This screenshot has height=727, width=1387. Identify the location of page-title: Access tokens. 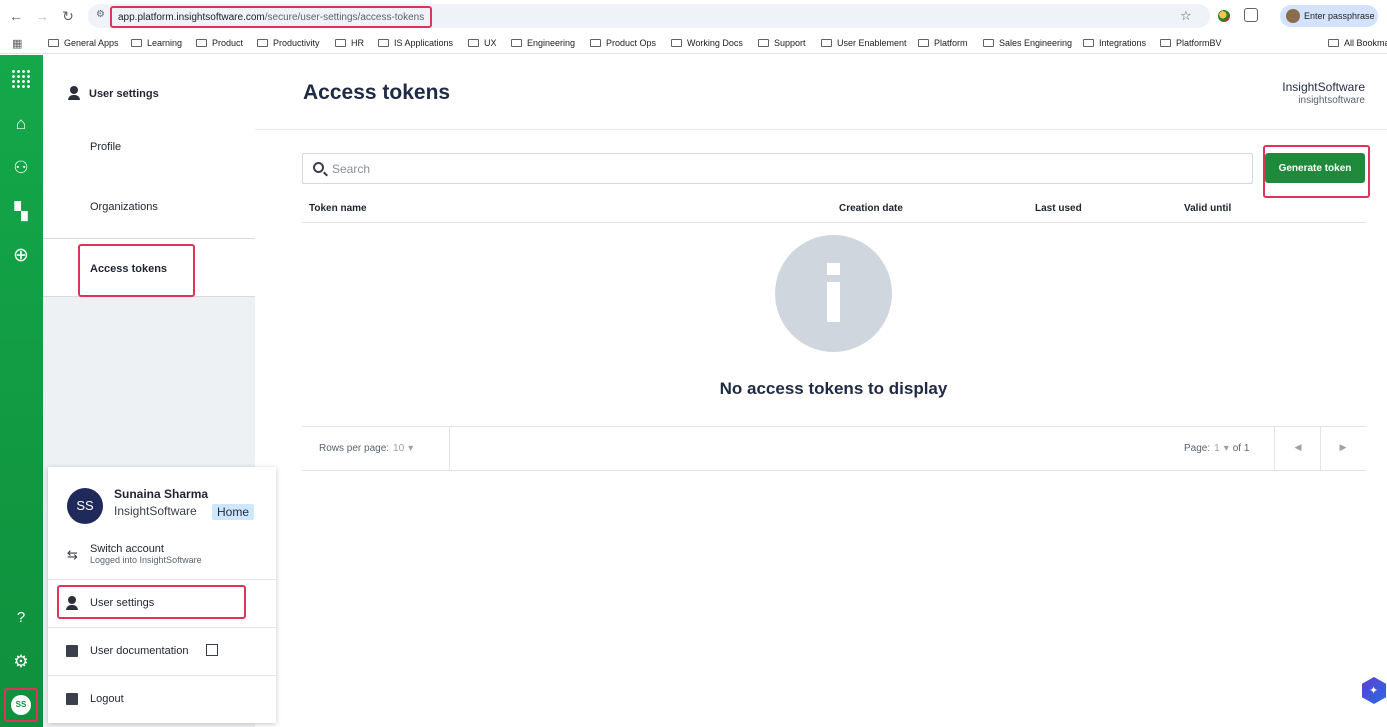
(377, 92).